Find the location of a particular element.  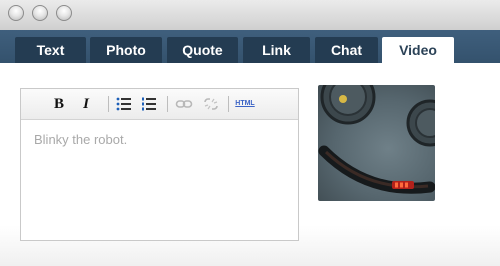

link-icon is located at coordinates (184, 104).